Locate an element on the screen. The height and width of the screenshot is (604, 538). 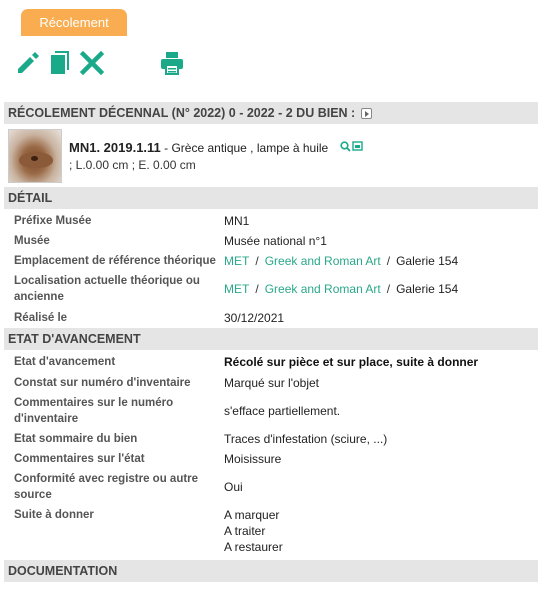
field-label: Constat sur numéro d'inventaire is located at coordinates (102, 383).